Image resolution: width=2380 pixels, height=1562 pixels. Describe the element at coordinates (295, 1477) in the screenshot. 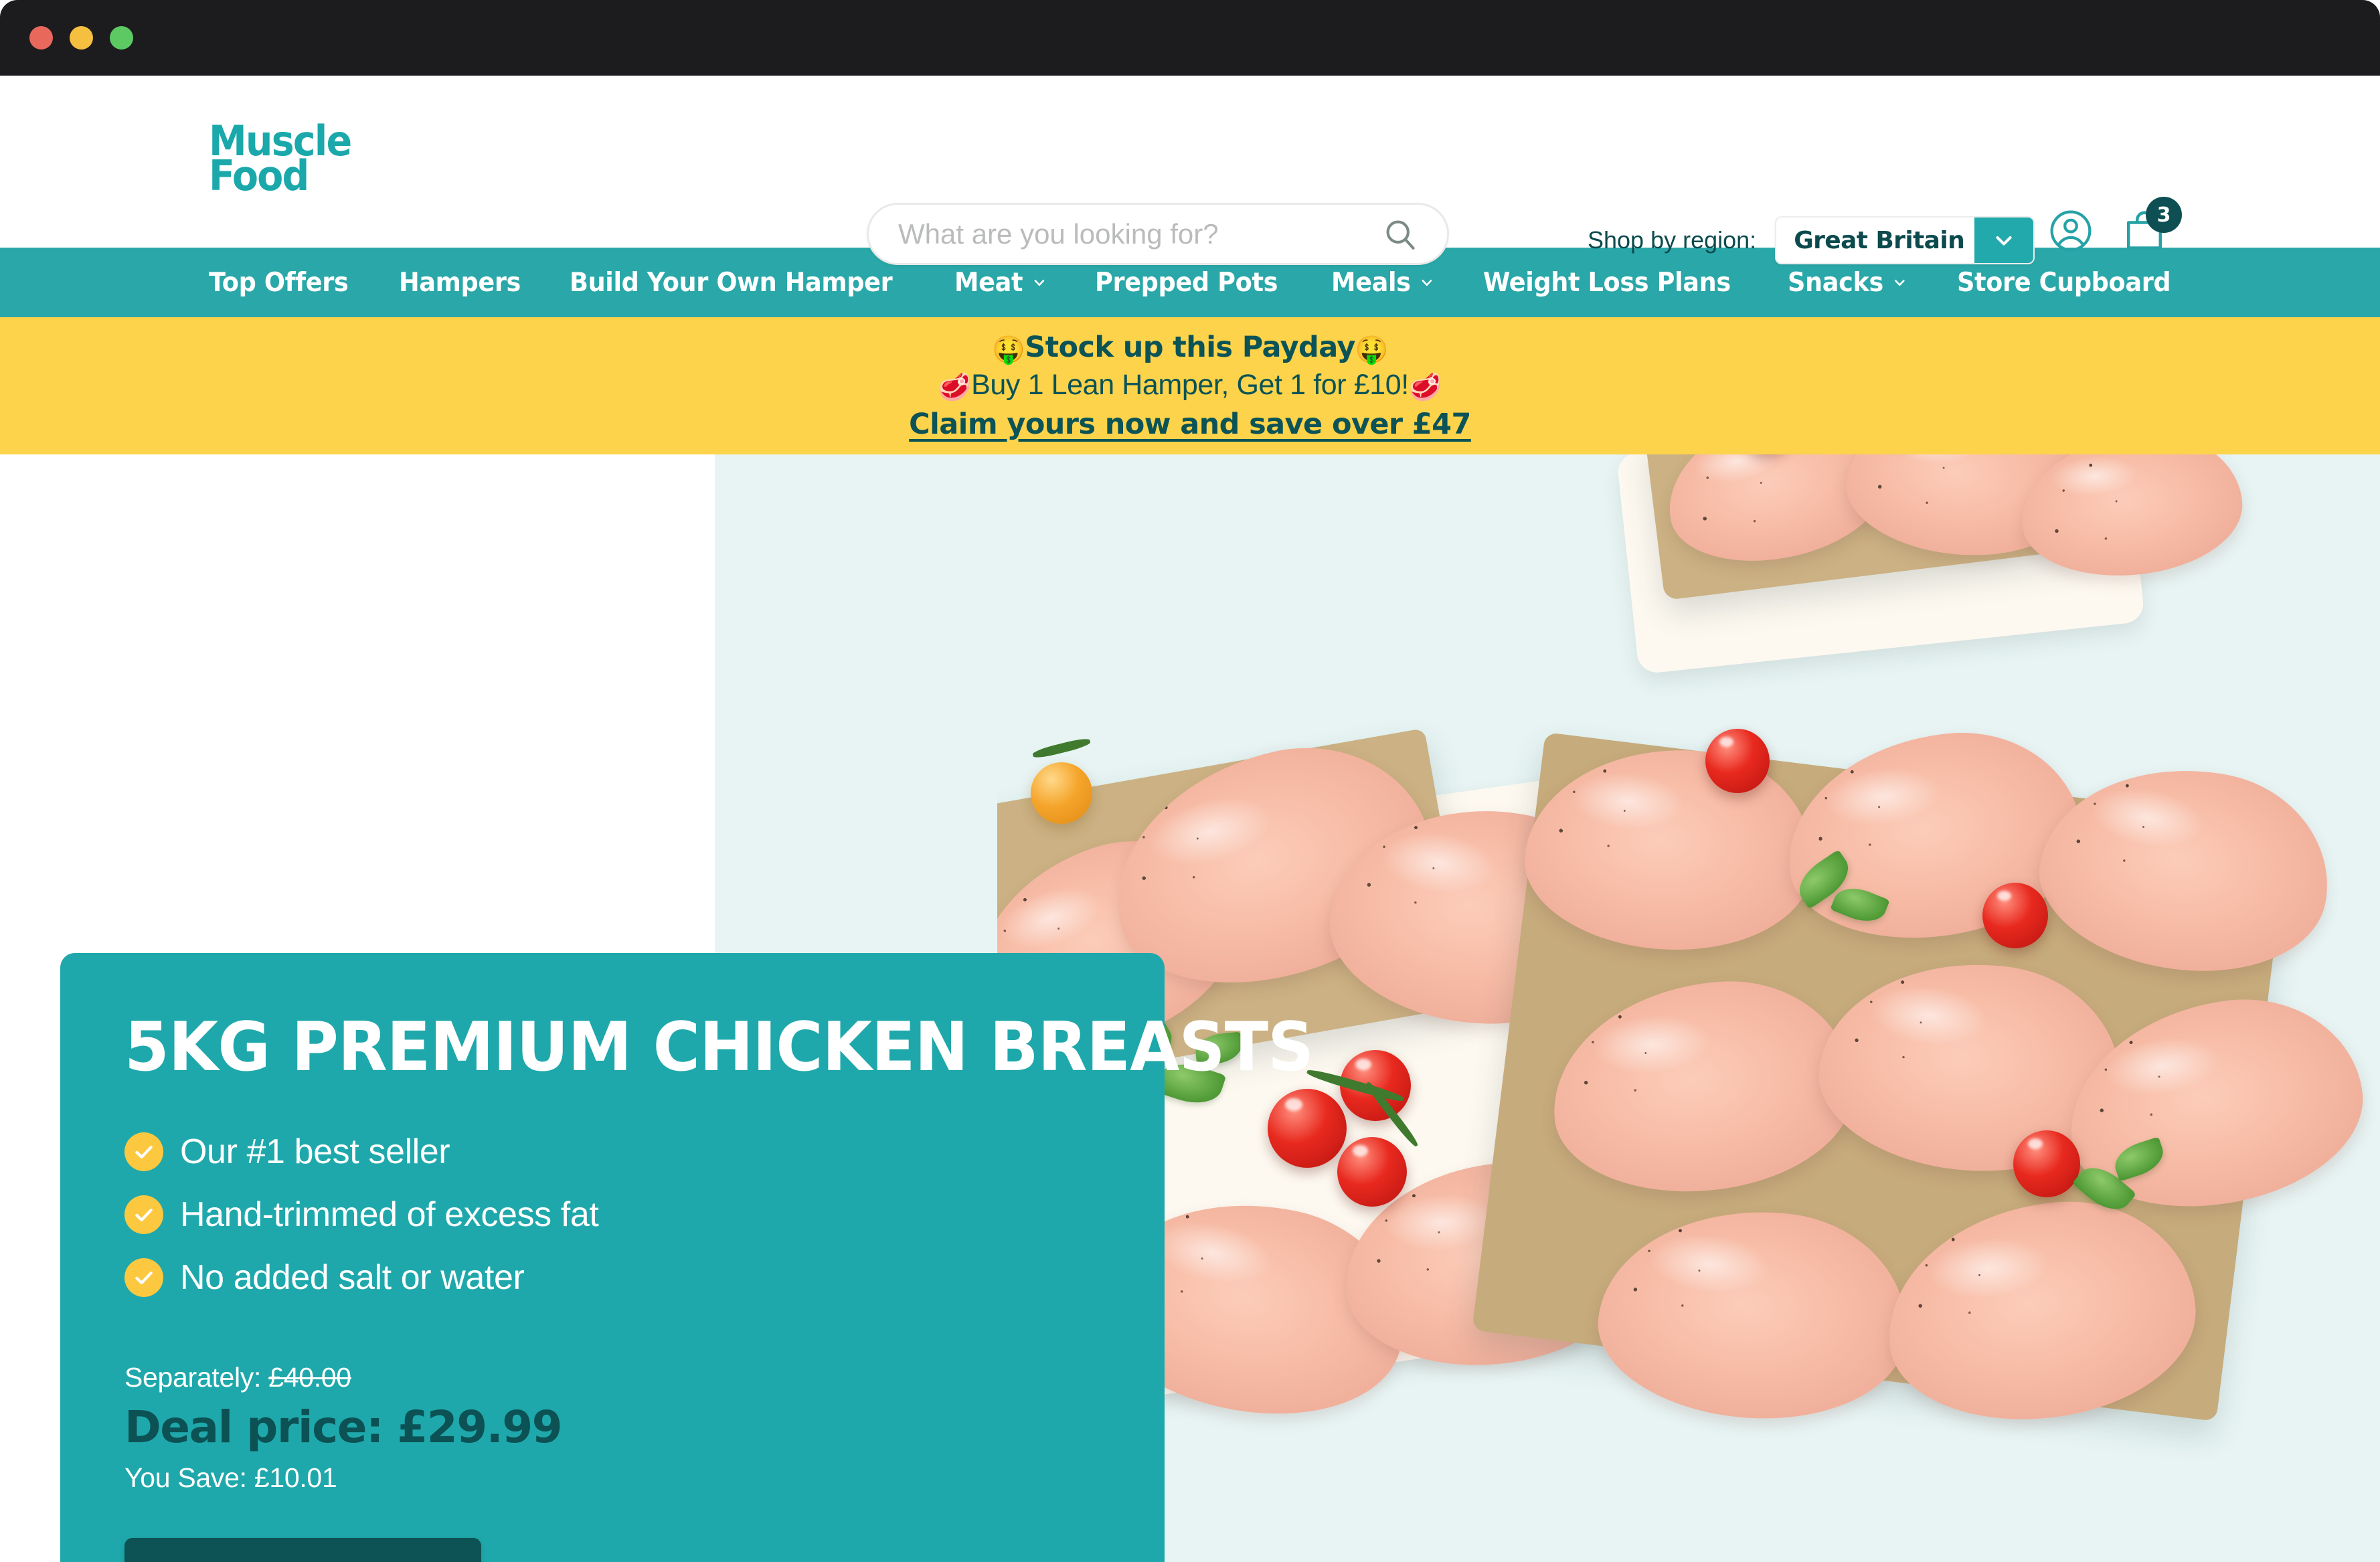

I see `you-save-value: £10.01` at that location.